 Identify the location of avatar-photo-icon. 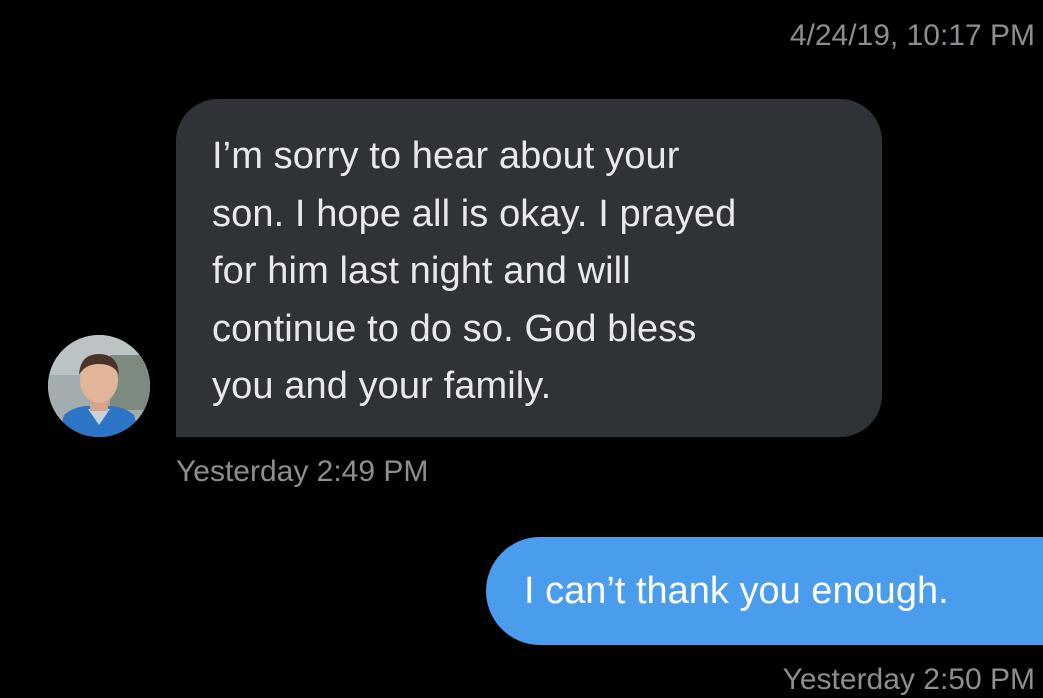
(99, 386).